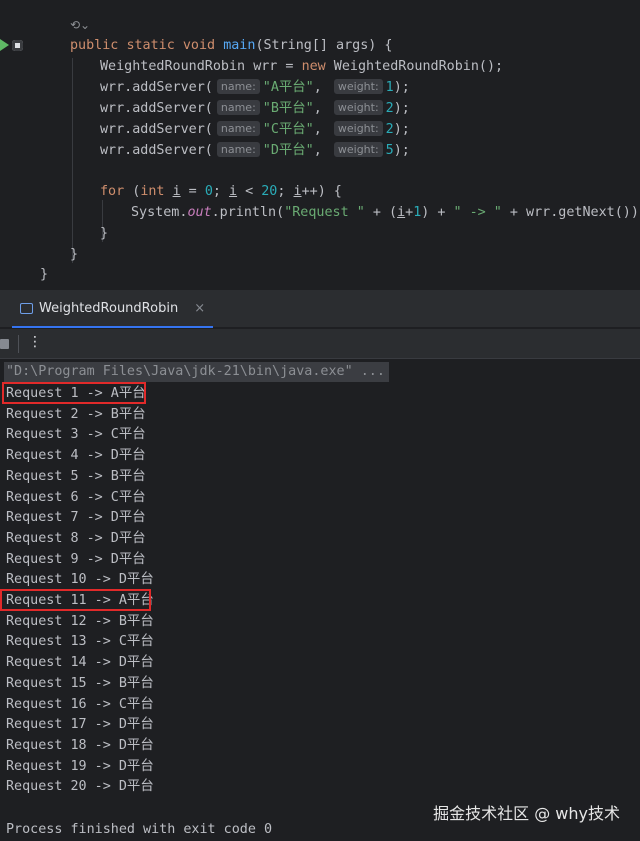  I want to click on console-line: Request 19 -> D平台, so click(80, 766).